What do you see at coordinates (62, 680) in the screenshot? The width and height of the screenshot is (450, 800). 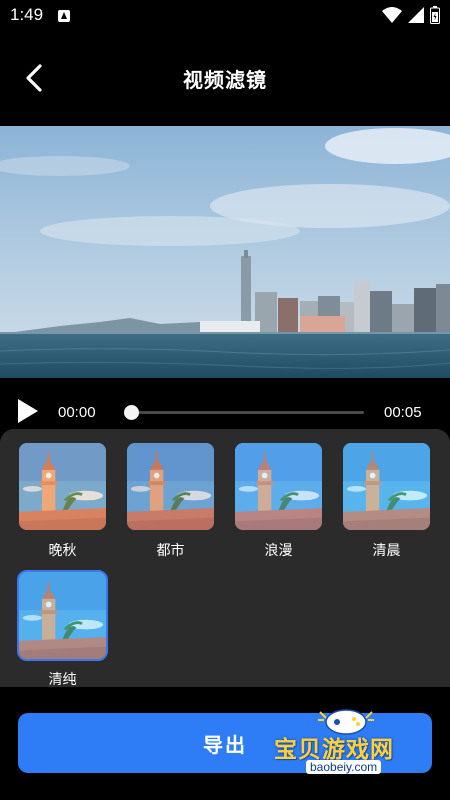 I see `filter-label: 清纯` at bounding box center [62, 680].